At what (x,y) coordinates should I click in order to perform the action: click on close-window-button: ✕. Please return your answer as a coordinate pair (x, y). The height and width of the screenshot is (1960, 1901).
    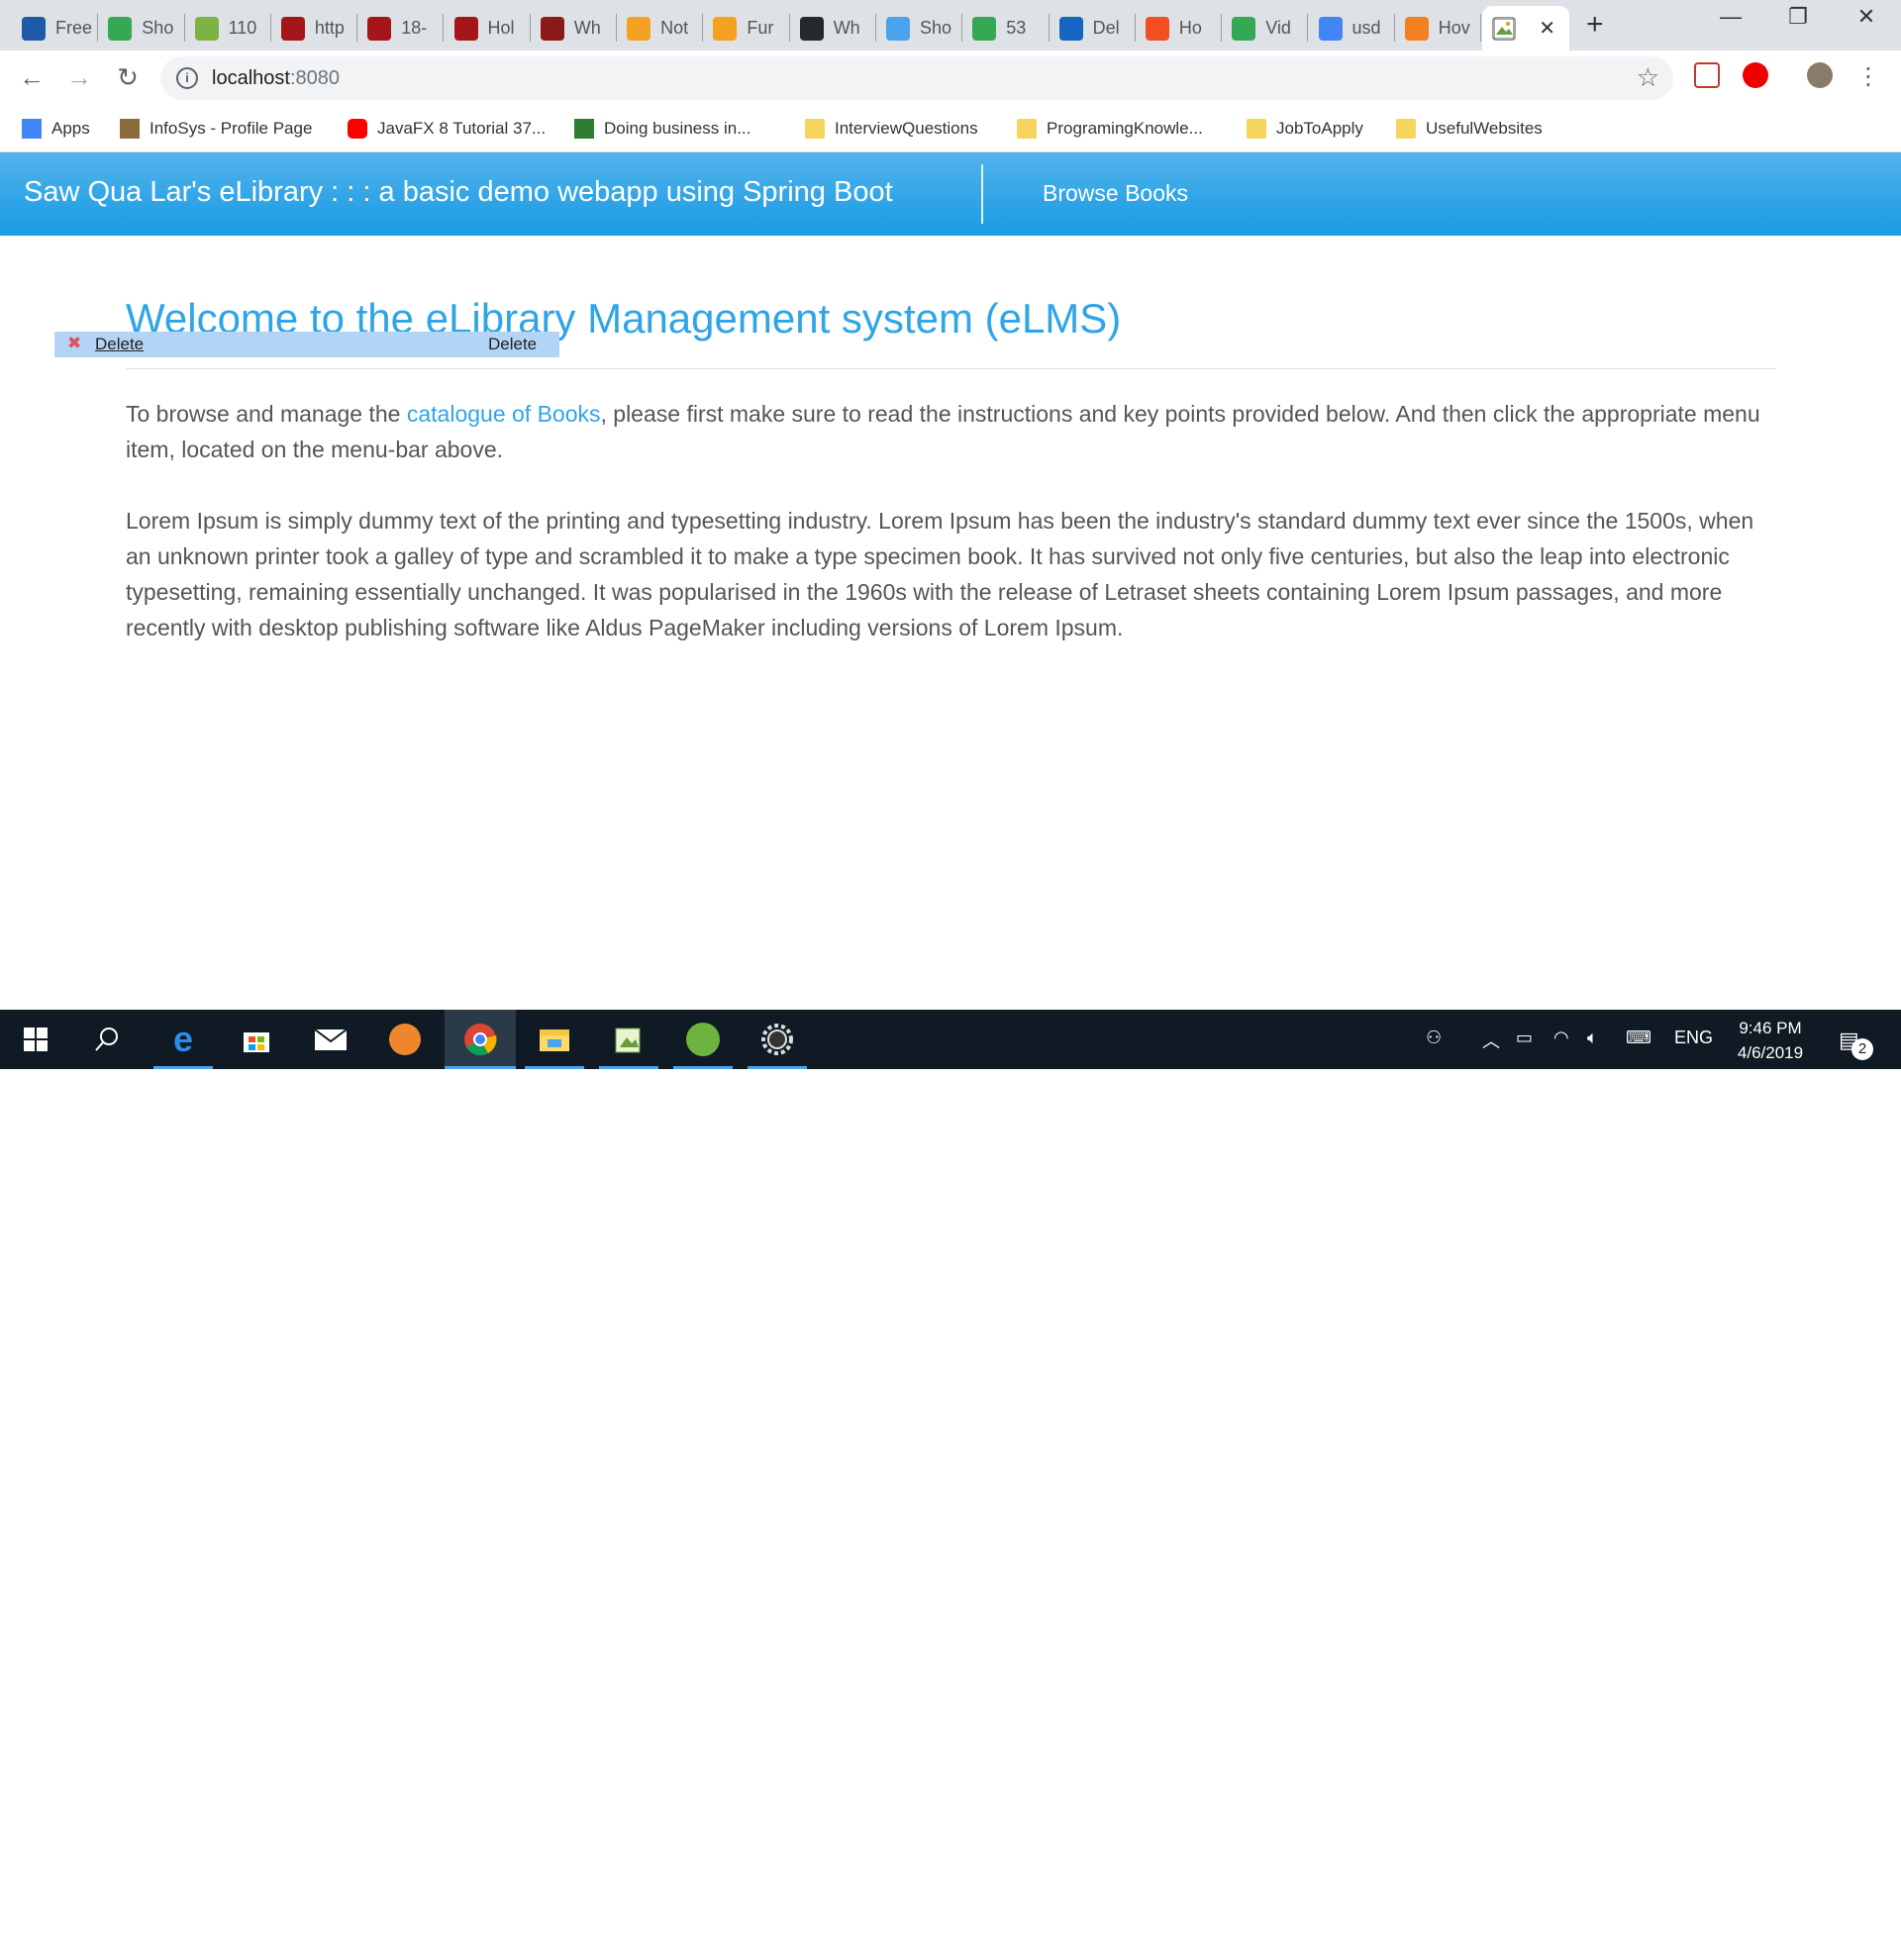
    Looking at the image, I should click on (1866, 17).